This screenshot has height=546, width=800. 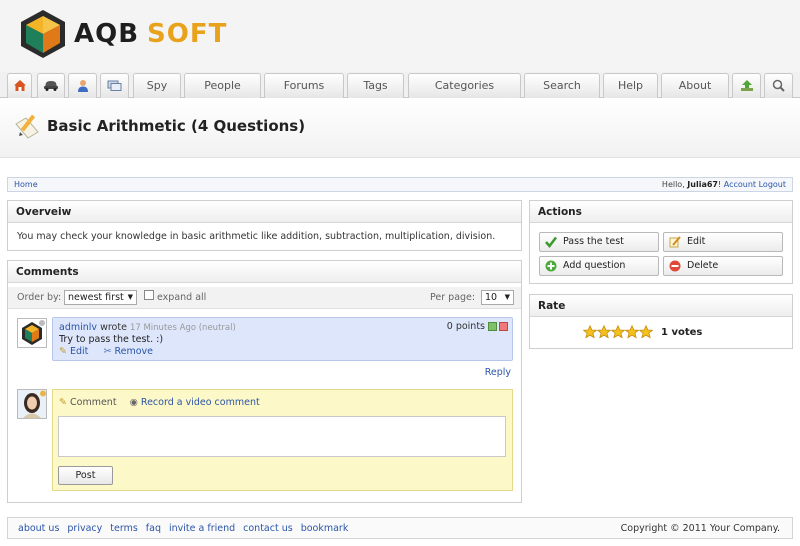 I want to click on nav-user-tab, so click(x=82, y=85).